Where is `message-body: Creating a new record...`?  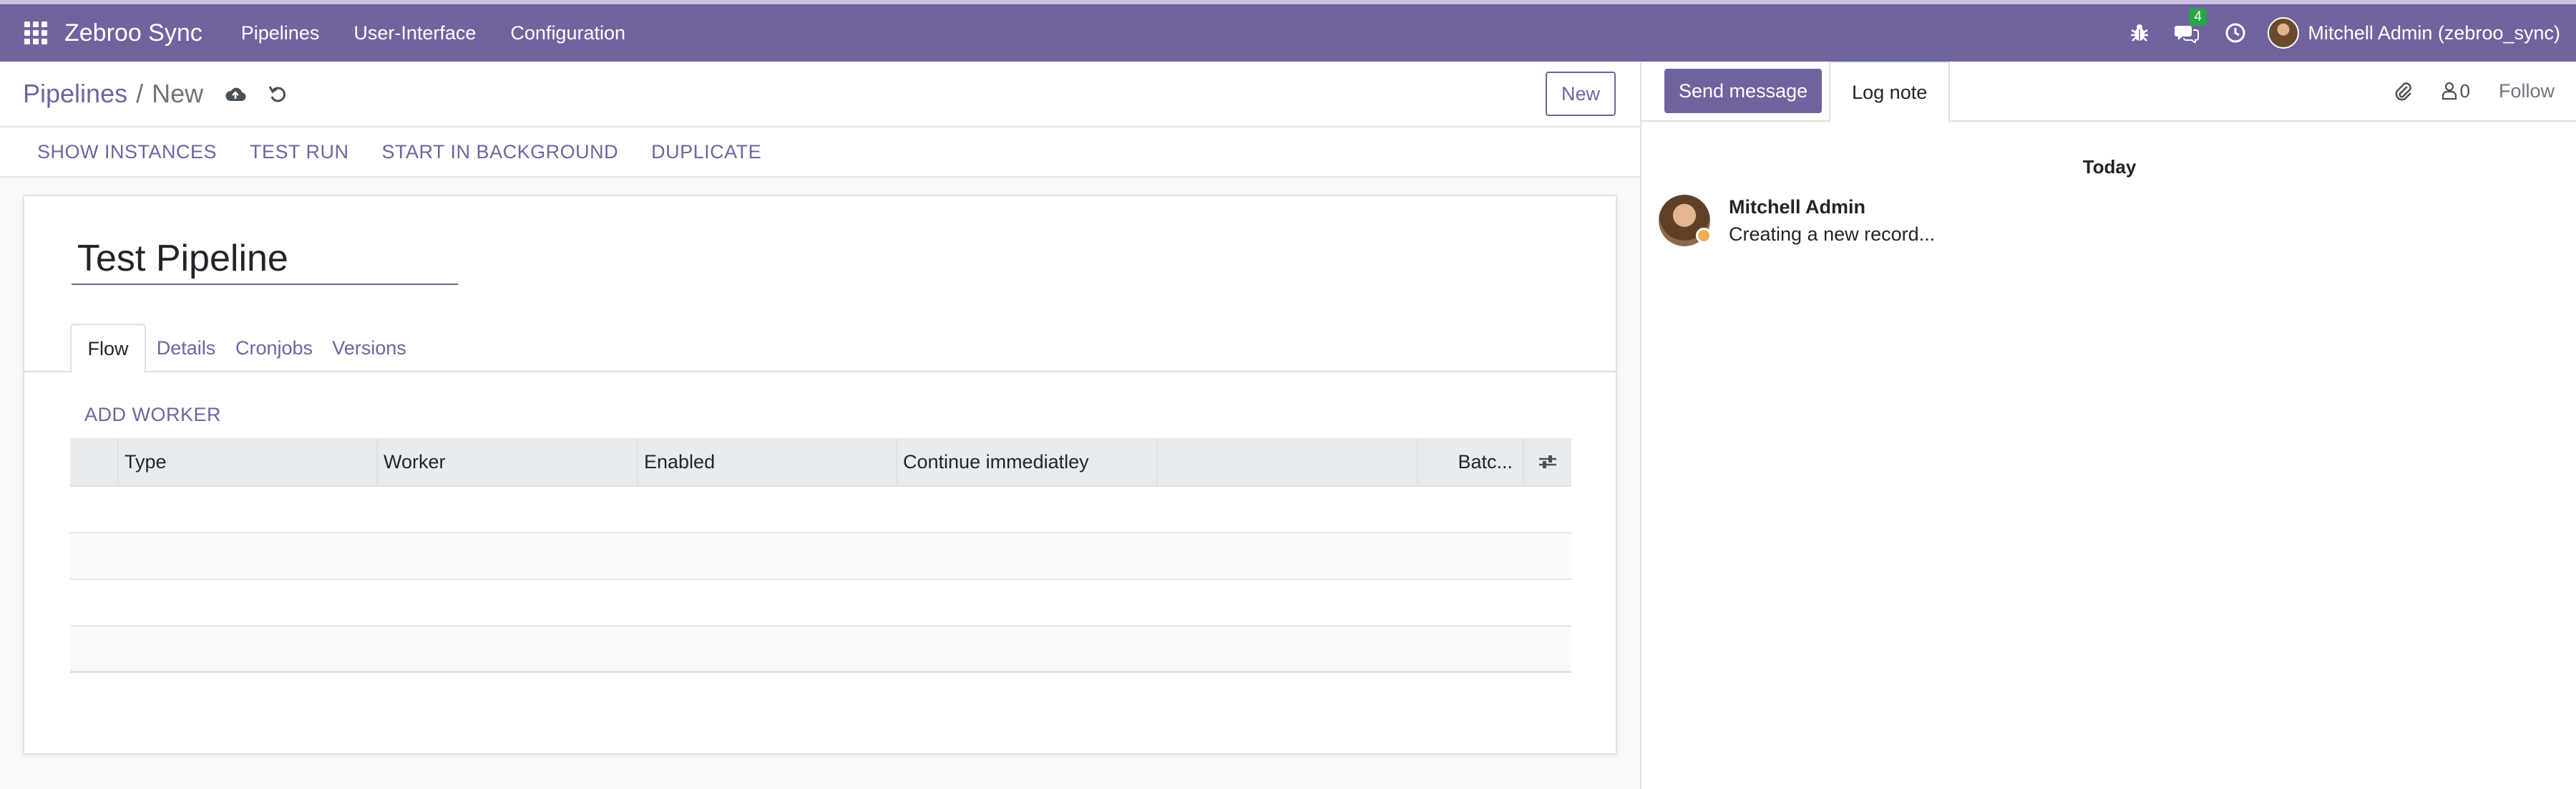 message-body: Creating a new record... is located at coordinates (1832, 234).